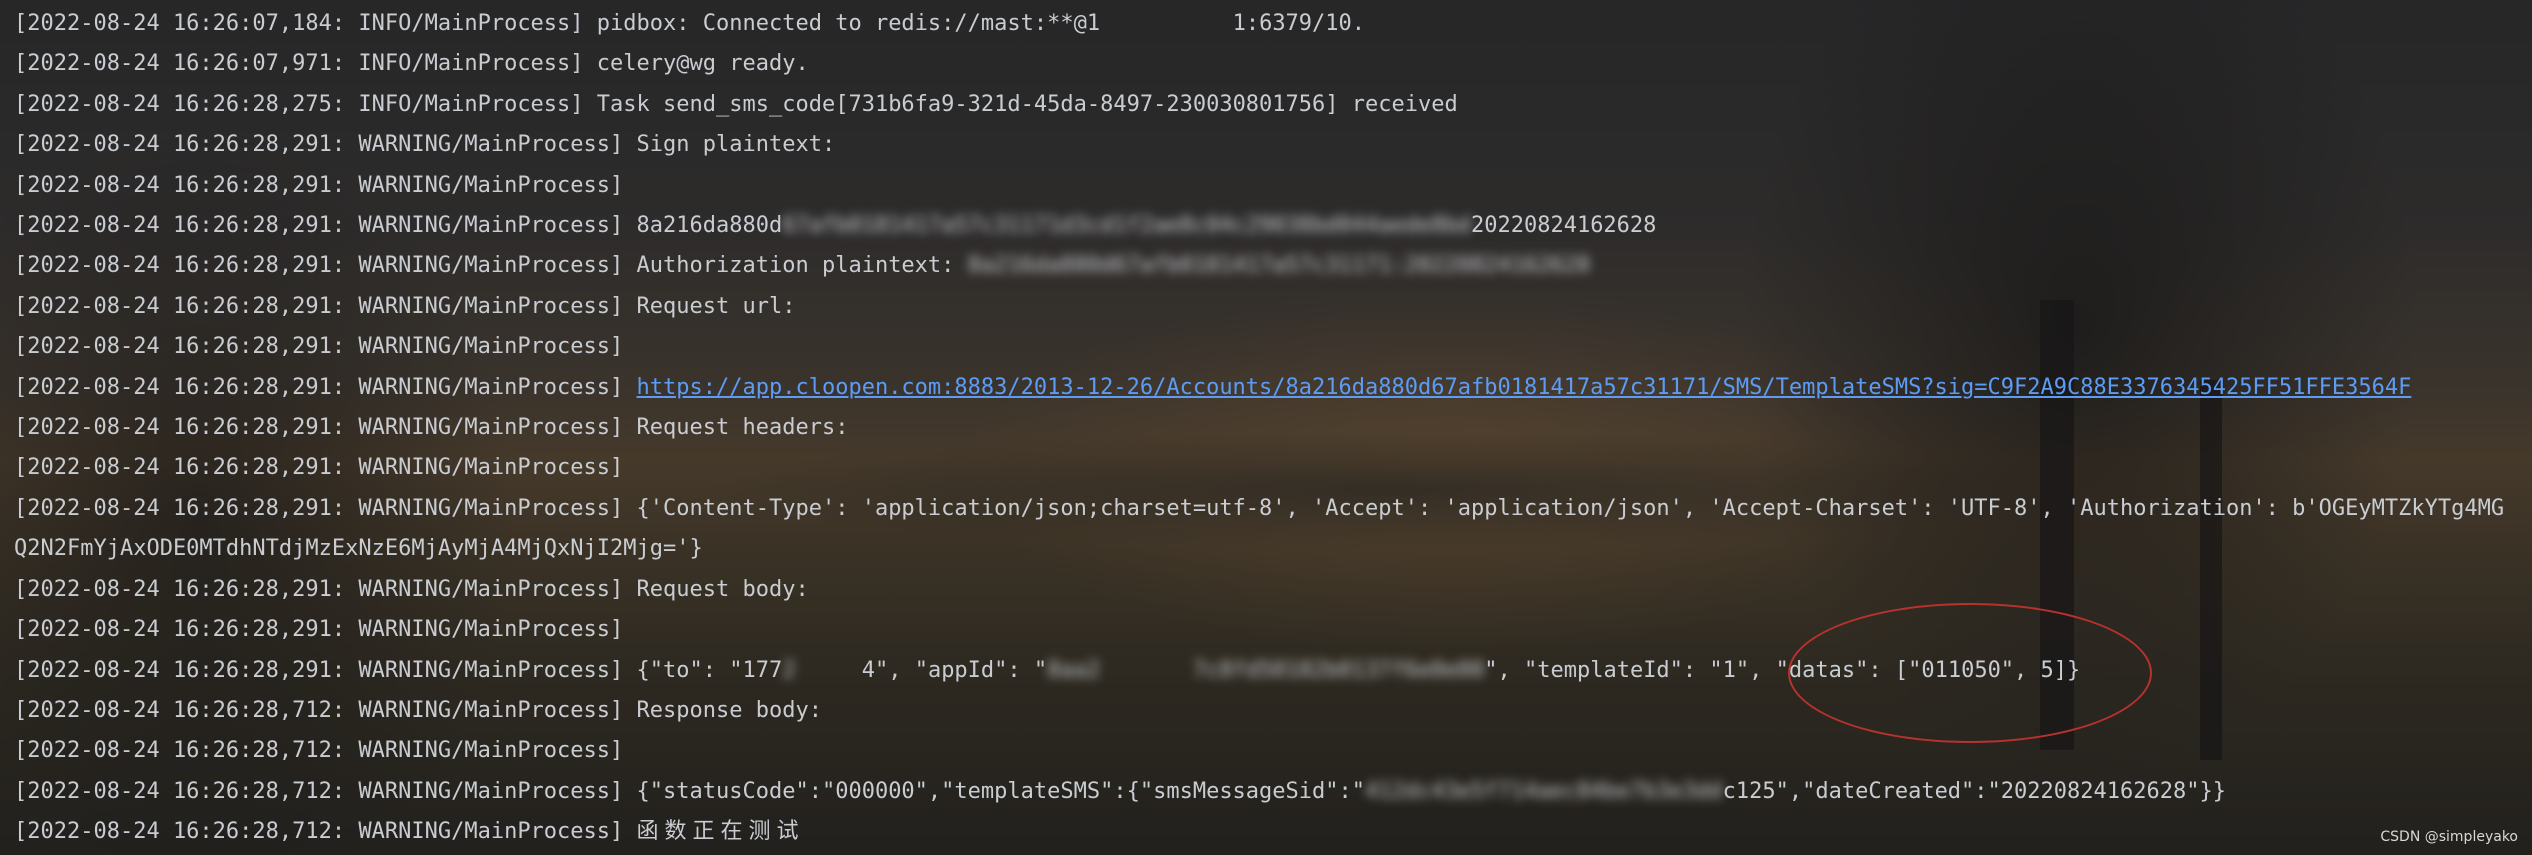 The image size is (2532, 855). Describe the element at coordinates (848, 23) in the screenshot. I see `log-message: pidbox: Connected to redis://mast:**@1` at that location.